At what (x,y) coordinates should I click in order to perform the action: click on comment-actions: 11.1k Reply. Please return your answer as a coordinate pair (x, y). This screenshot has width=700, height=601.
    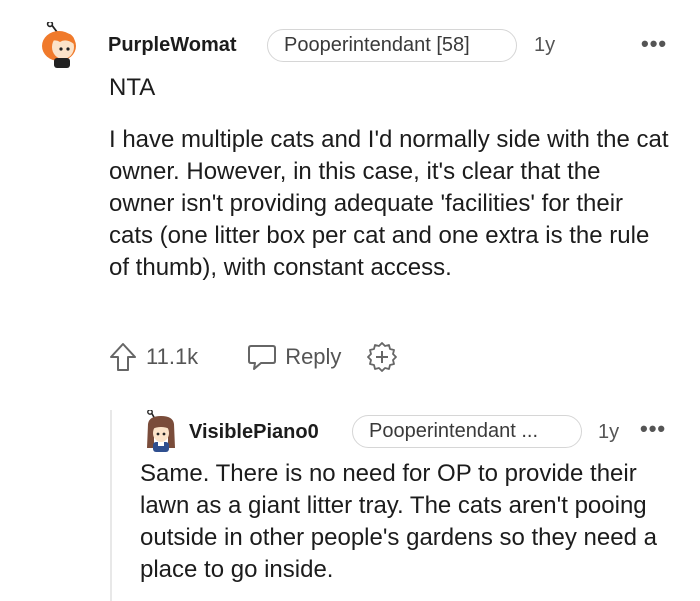
    Looking at the image, I should click on (253, 357).